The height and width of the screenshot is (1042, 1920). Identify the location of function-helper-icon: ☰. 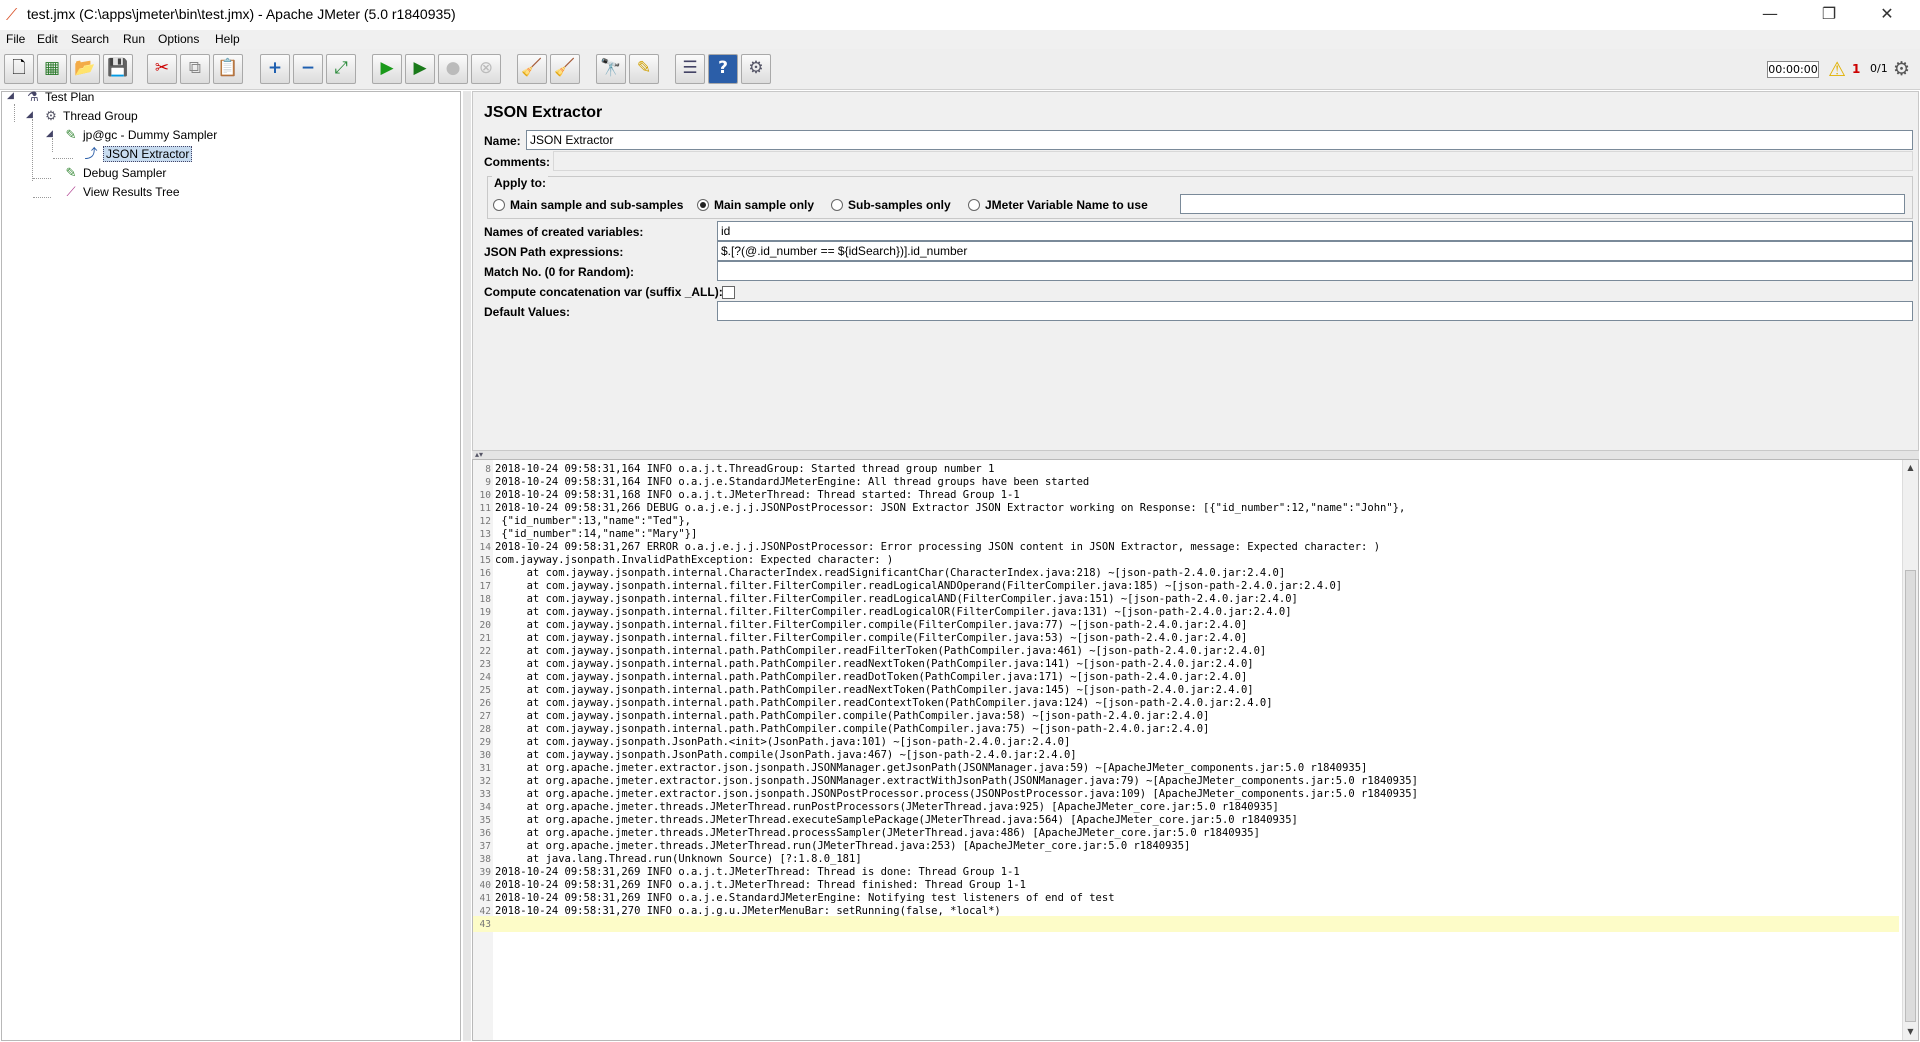
(690, 68).